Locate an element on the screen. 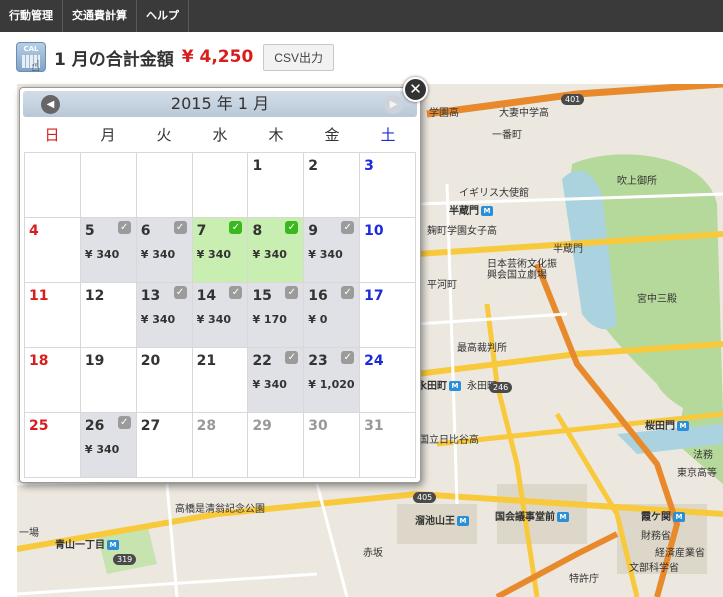 This screenshot has width=723, height=597. day-number: 8 is located at coordinates (257, 231).